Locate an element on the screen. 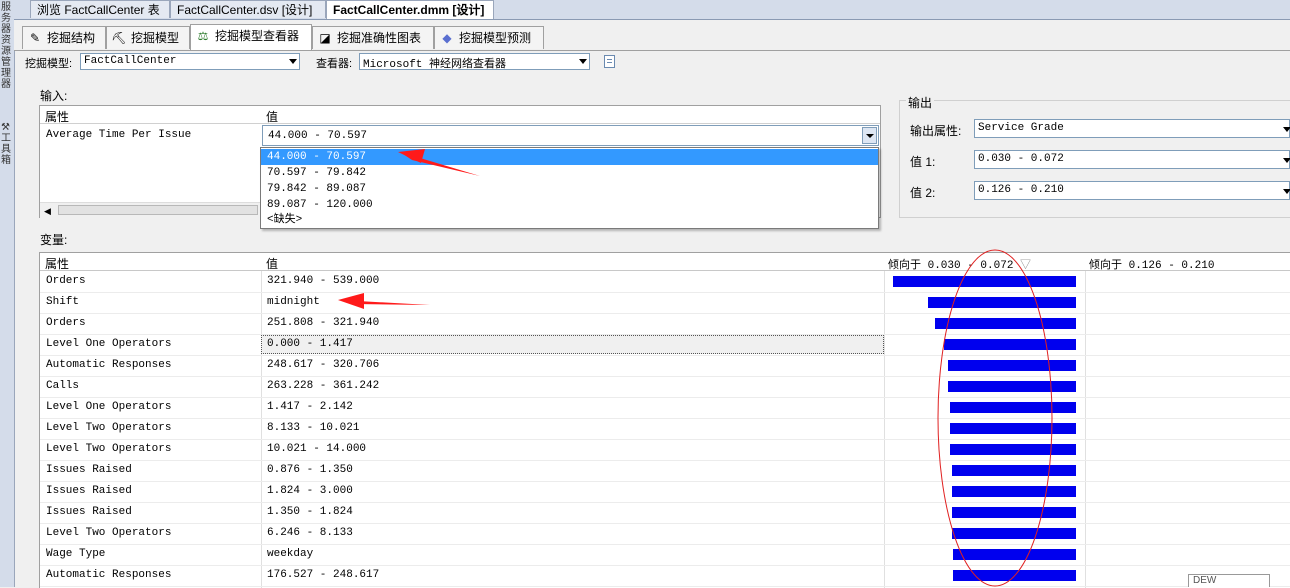 The image size is (1290, 588). designer-tabs: ✎ 挖掘结构 ⛏ 挖掘模型 ⚖ 挖掘模型查看器 ◪ 挖掘准确性图表 ◆ 挖掘模型预测 is located at coordinates (652, 35).